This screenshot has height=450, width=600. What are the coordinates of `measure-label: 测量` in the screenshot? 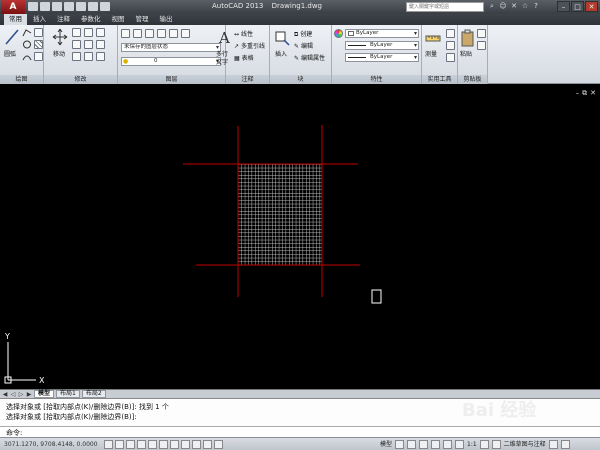 It's located at (431, 53).